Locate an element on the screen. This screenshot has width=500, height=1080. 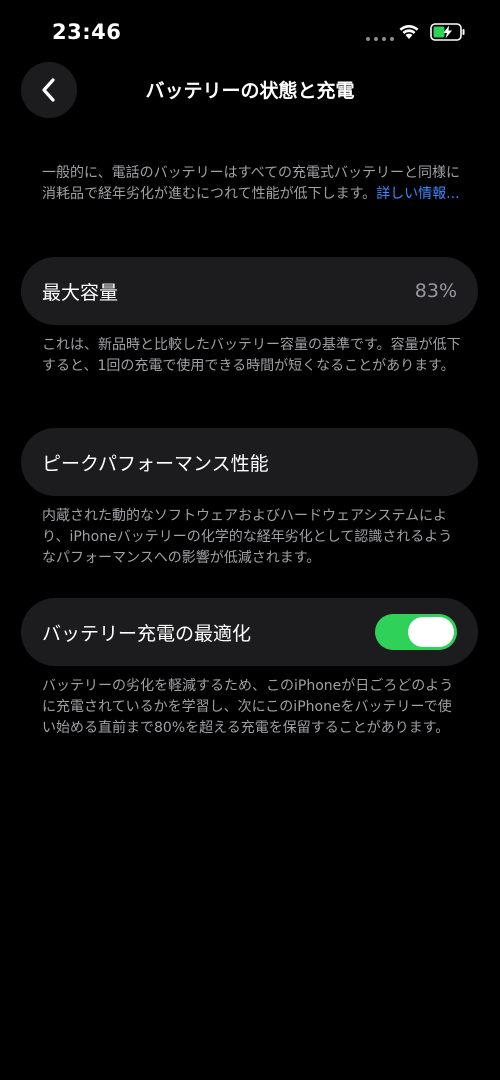
max-capacity-label: 最大容量 is located at coordinates (80, 292).